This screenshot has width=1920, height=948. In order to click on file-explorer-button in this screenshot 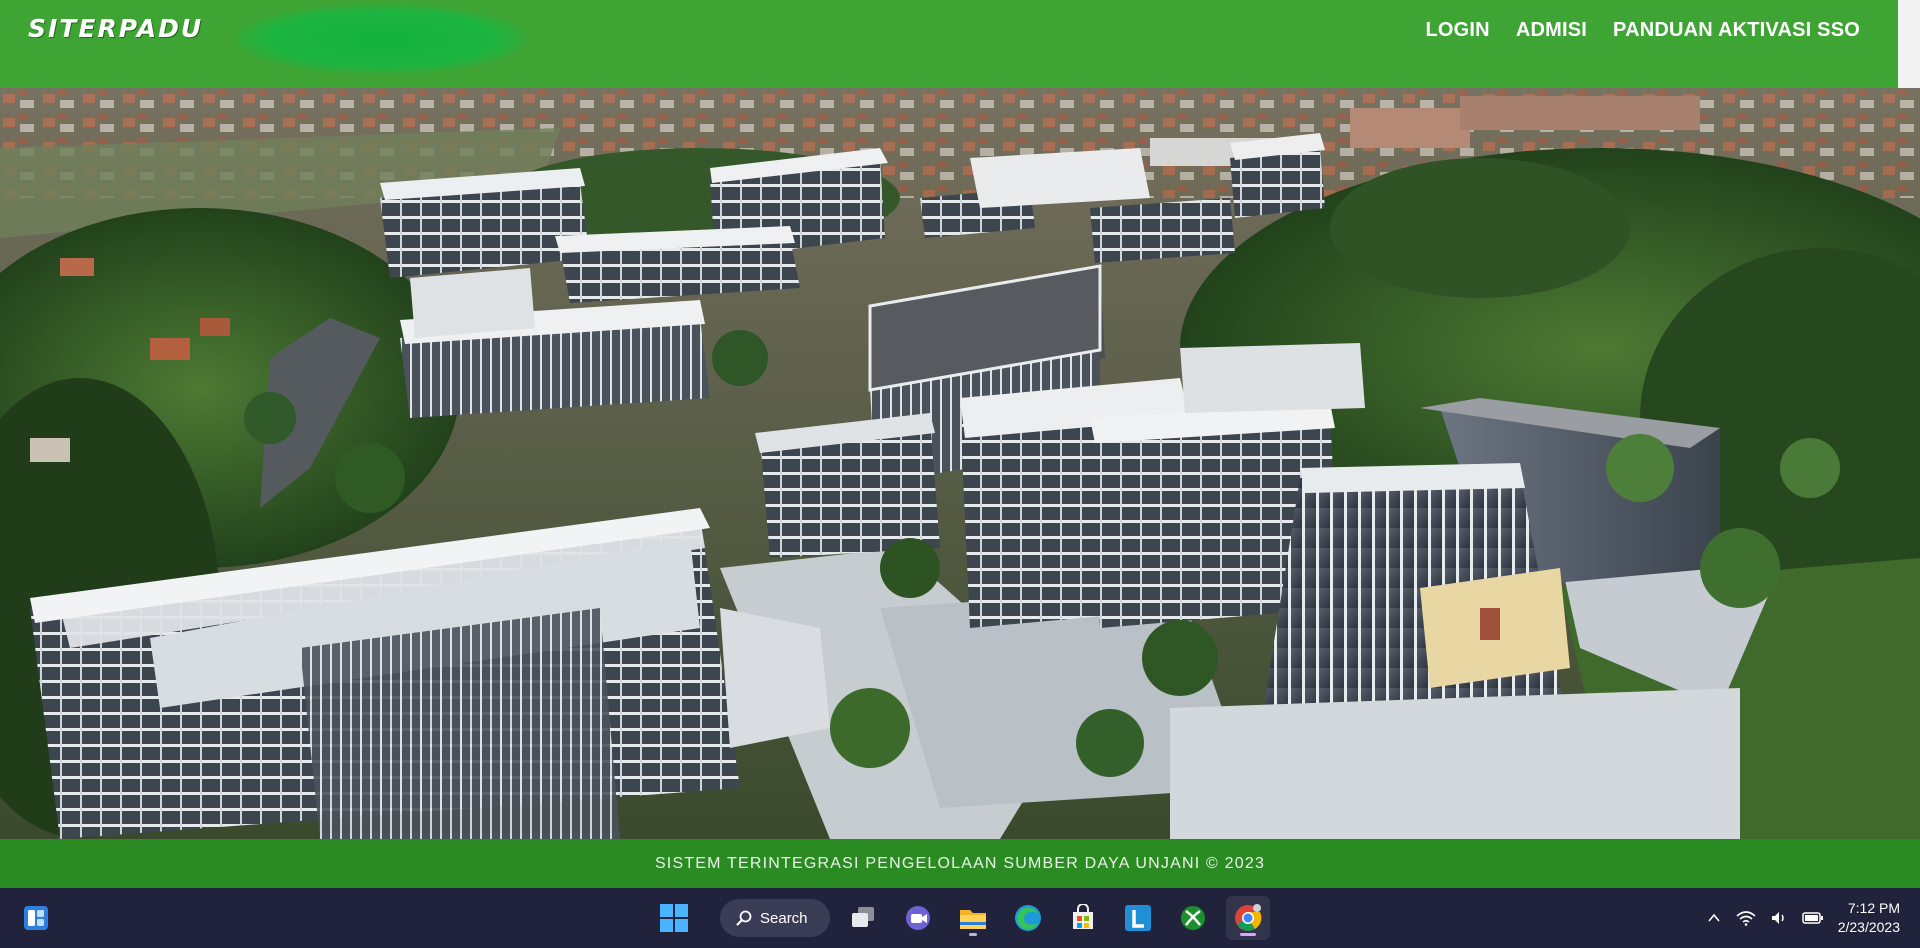, I will do `click(973, 918)`.